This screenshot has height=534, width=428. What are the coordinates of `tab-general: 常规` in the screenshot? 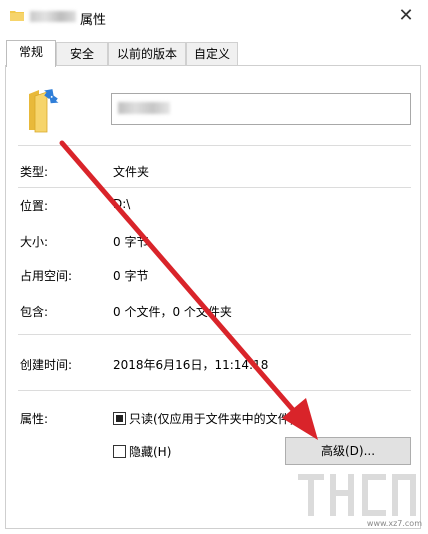 It's located at (31, 53).